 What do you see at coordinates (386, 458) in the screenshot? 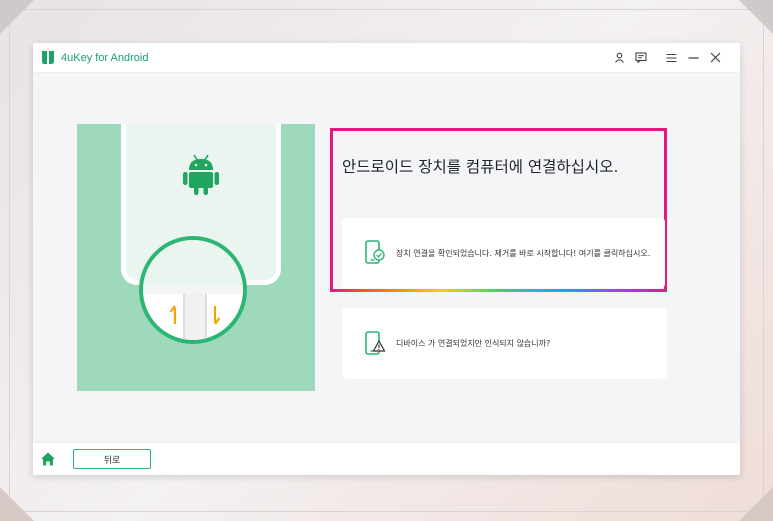
I see `bottom-bar: 뒤로` at bounding box center [386, 458].